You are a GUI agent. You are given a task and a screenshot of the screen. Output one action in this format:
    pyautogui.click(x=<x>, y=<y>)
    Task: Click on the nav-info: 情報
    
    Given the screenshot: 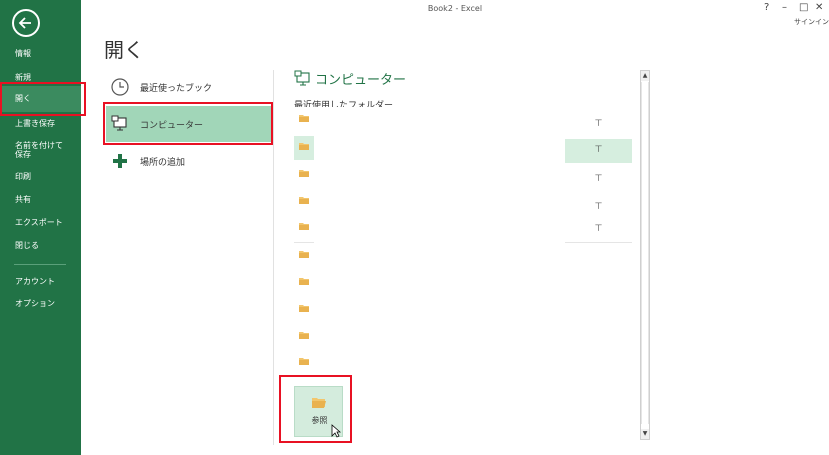 What is the action you would take?
    pyautogui.click(x=40, y=54)
    